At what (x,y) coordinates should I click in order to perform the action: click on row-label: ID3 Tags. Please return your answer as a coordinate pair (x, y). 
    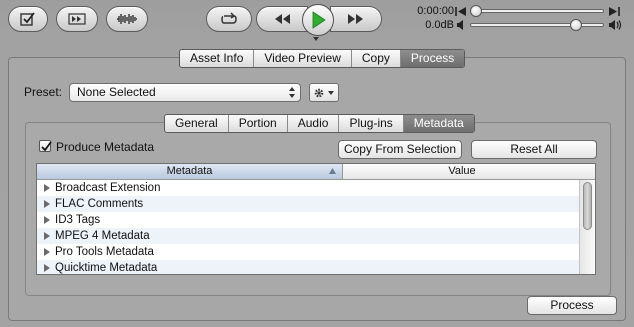
    Looking at the image, I should click on (78, 220).